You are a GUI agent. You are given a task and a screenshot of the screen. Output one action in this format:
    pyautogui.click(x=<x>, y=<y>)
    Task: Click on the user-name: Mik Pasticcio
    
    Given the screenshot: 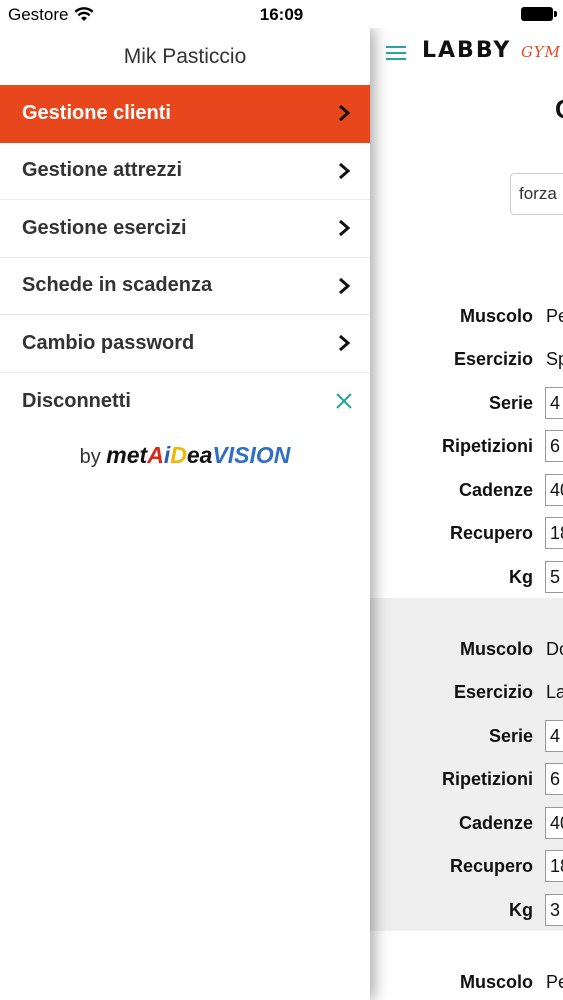 What is the action you would take?
    pyautogui.click(x=185, y=56)
    